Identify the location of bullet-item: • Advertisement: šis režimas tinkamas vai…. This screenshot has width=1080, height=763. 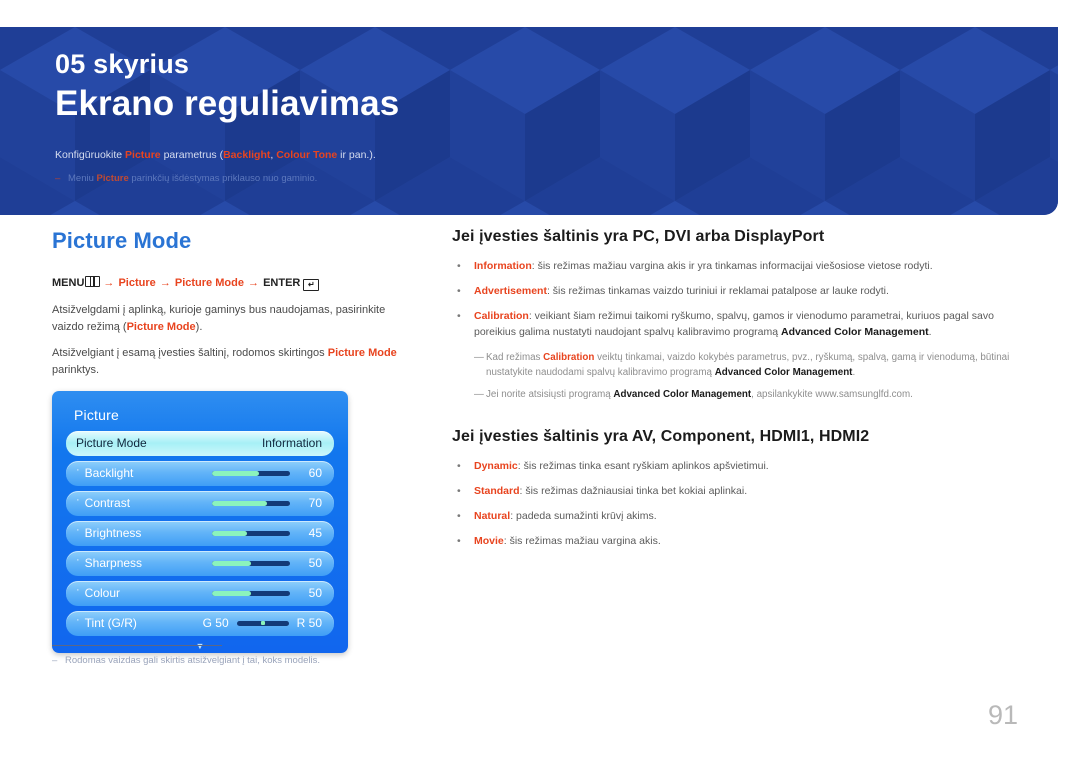
(745, 292).